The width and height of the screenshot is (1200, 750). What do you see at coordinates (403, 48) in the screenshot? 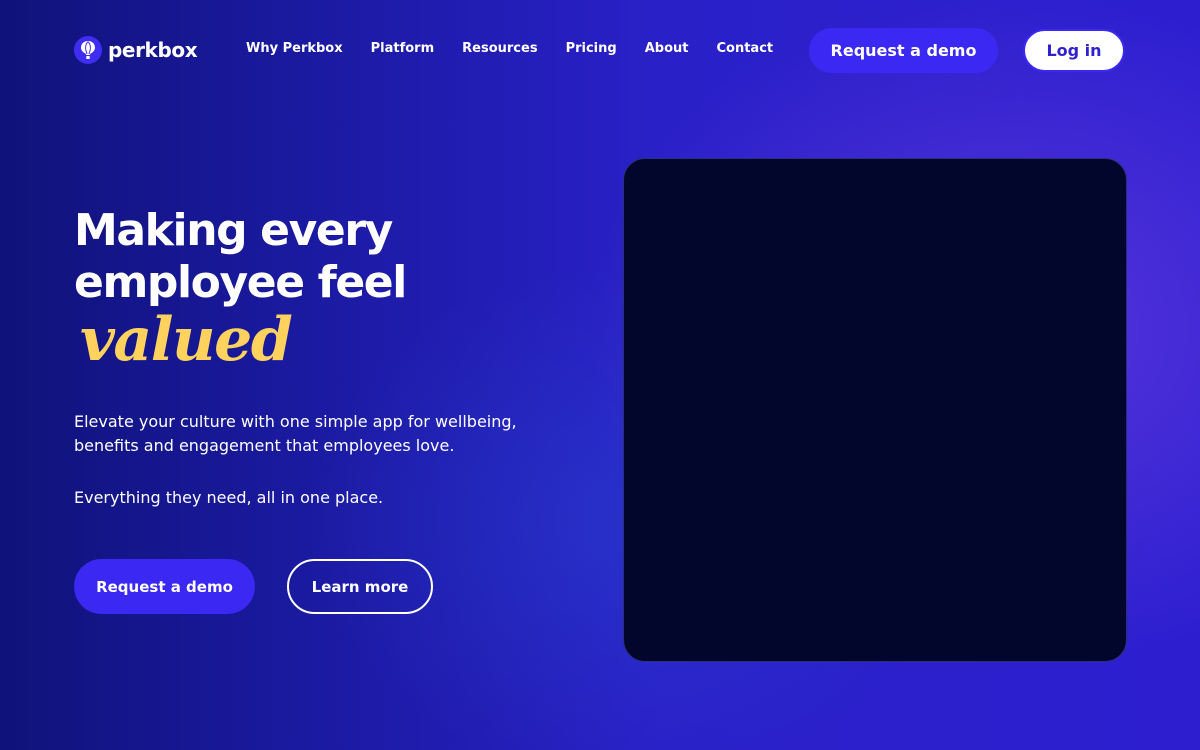
I see `nav-platform: Platform` at bounding box center [403, 48].